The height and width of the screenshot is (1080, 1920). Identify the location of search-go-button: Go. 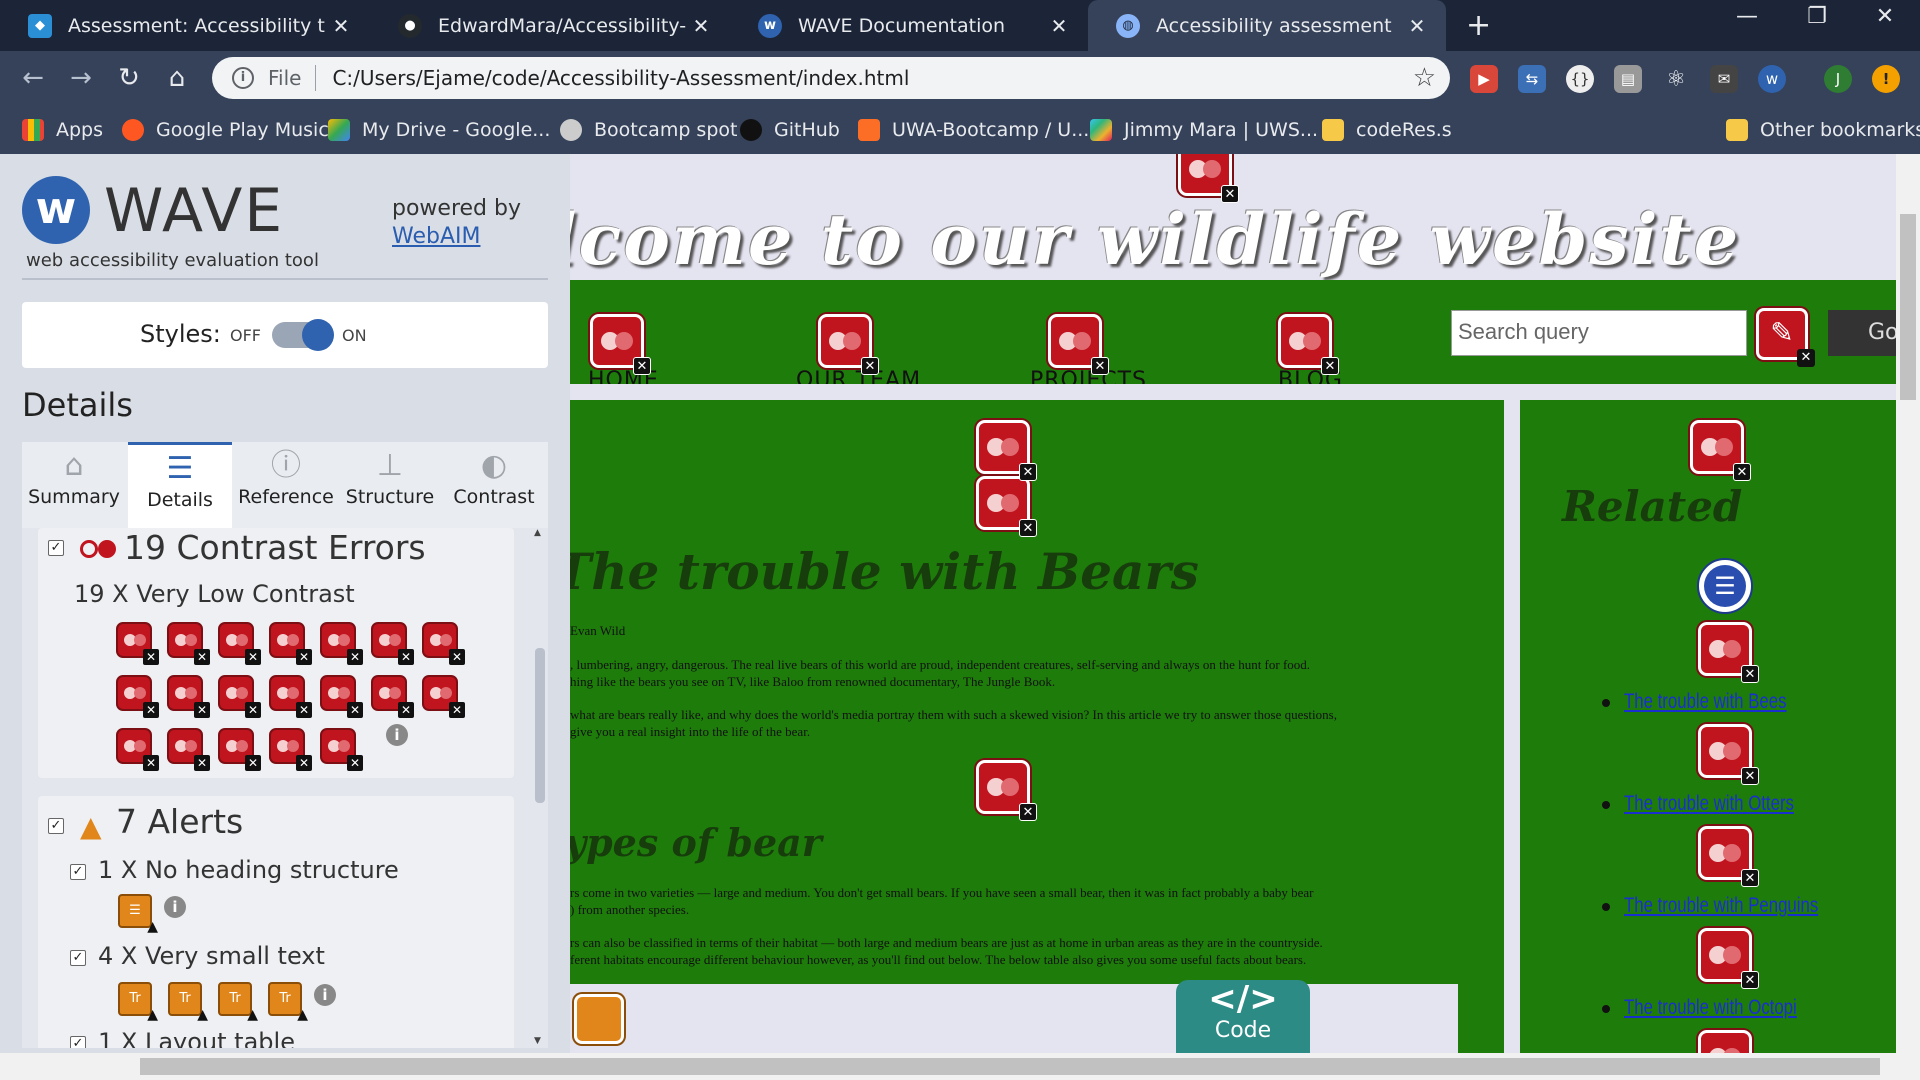
(1862, 333).